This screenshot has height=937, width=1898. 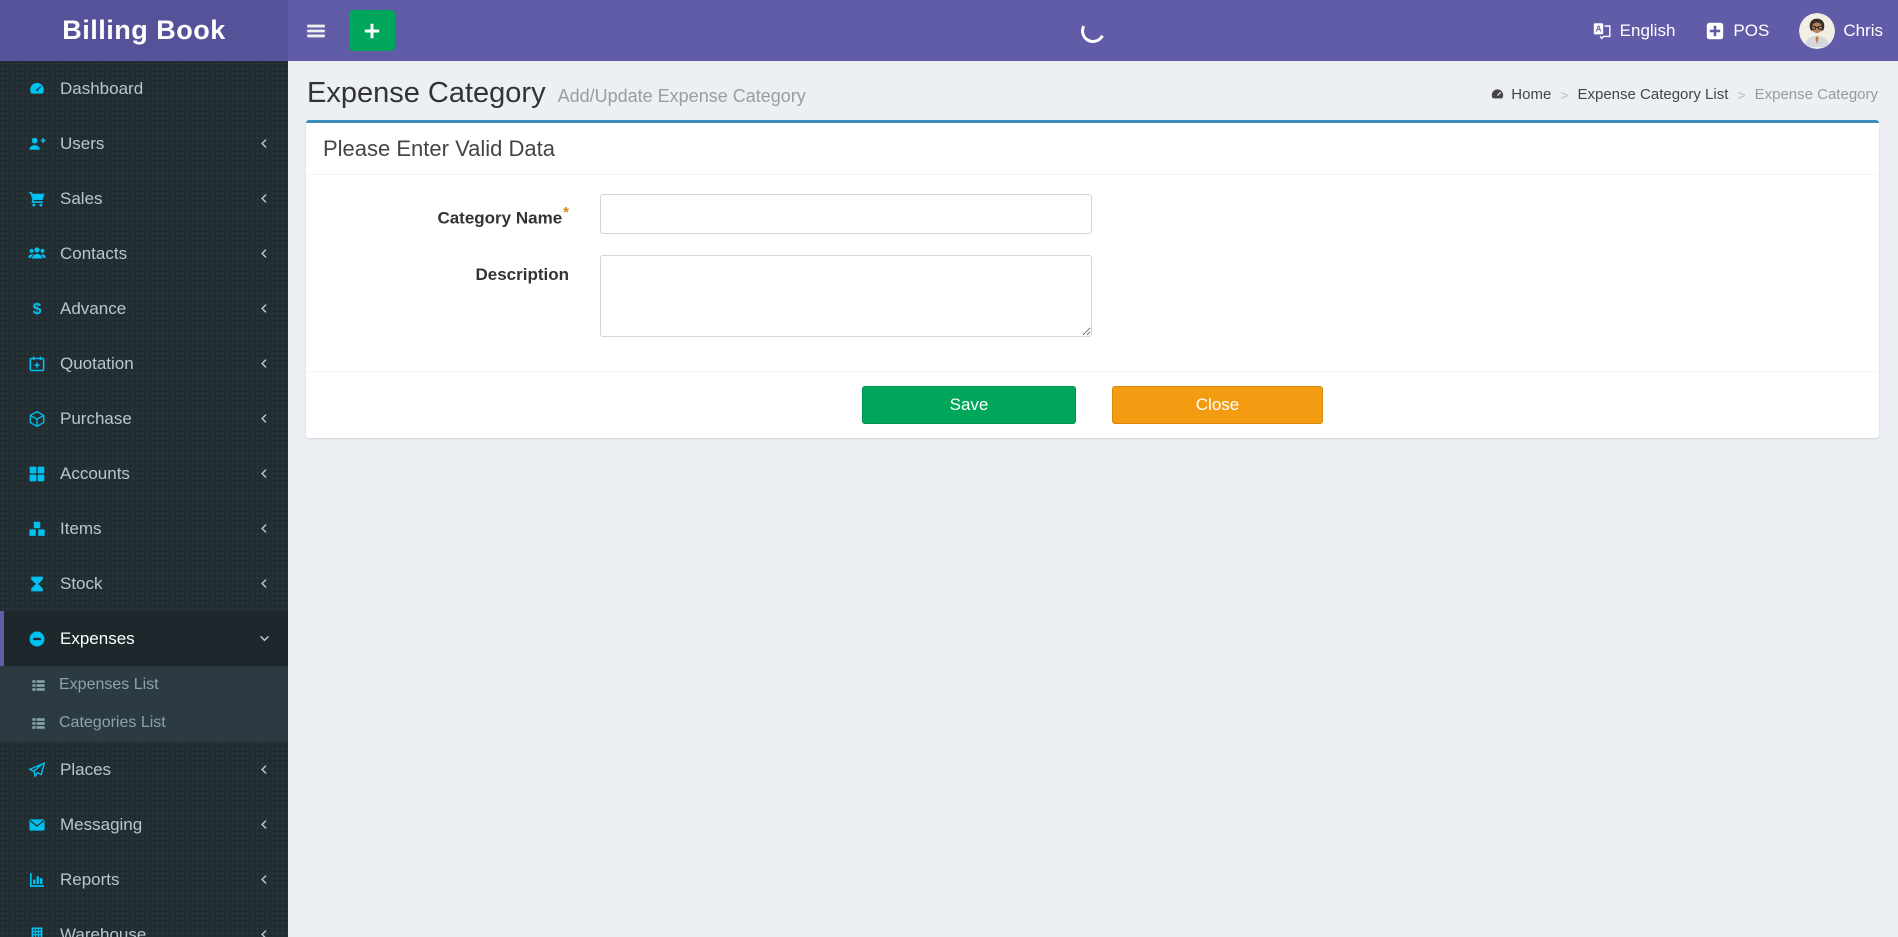 I want to click on sidebar-subitem-expenses-list: Expenses List, so click(x=144, y=685).